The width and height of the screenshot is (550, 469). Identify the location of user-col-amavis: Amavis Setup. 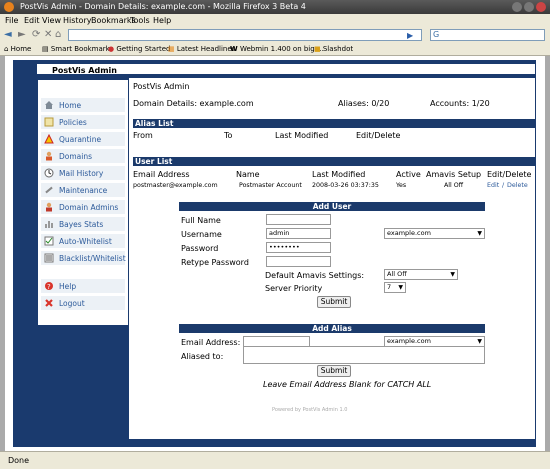
(454, 174).